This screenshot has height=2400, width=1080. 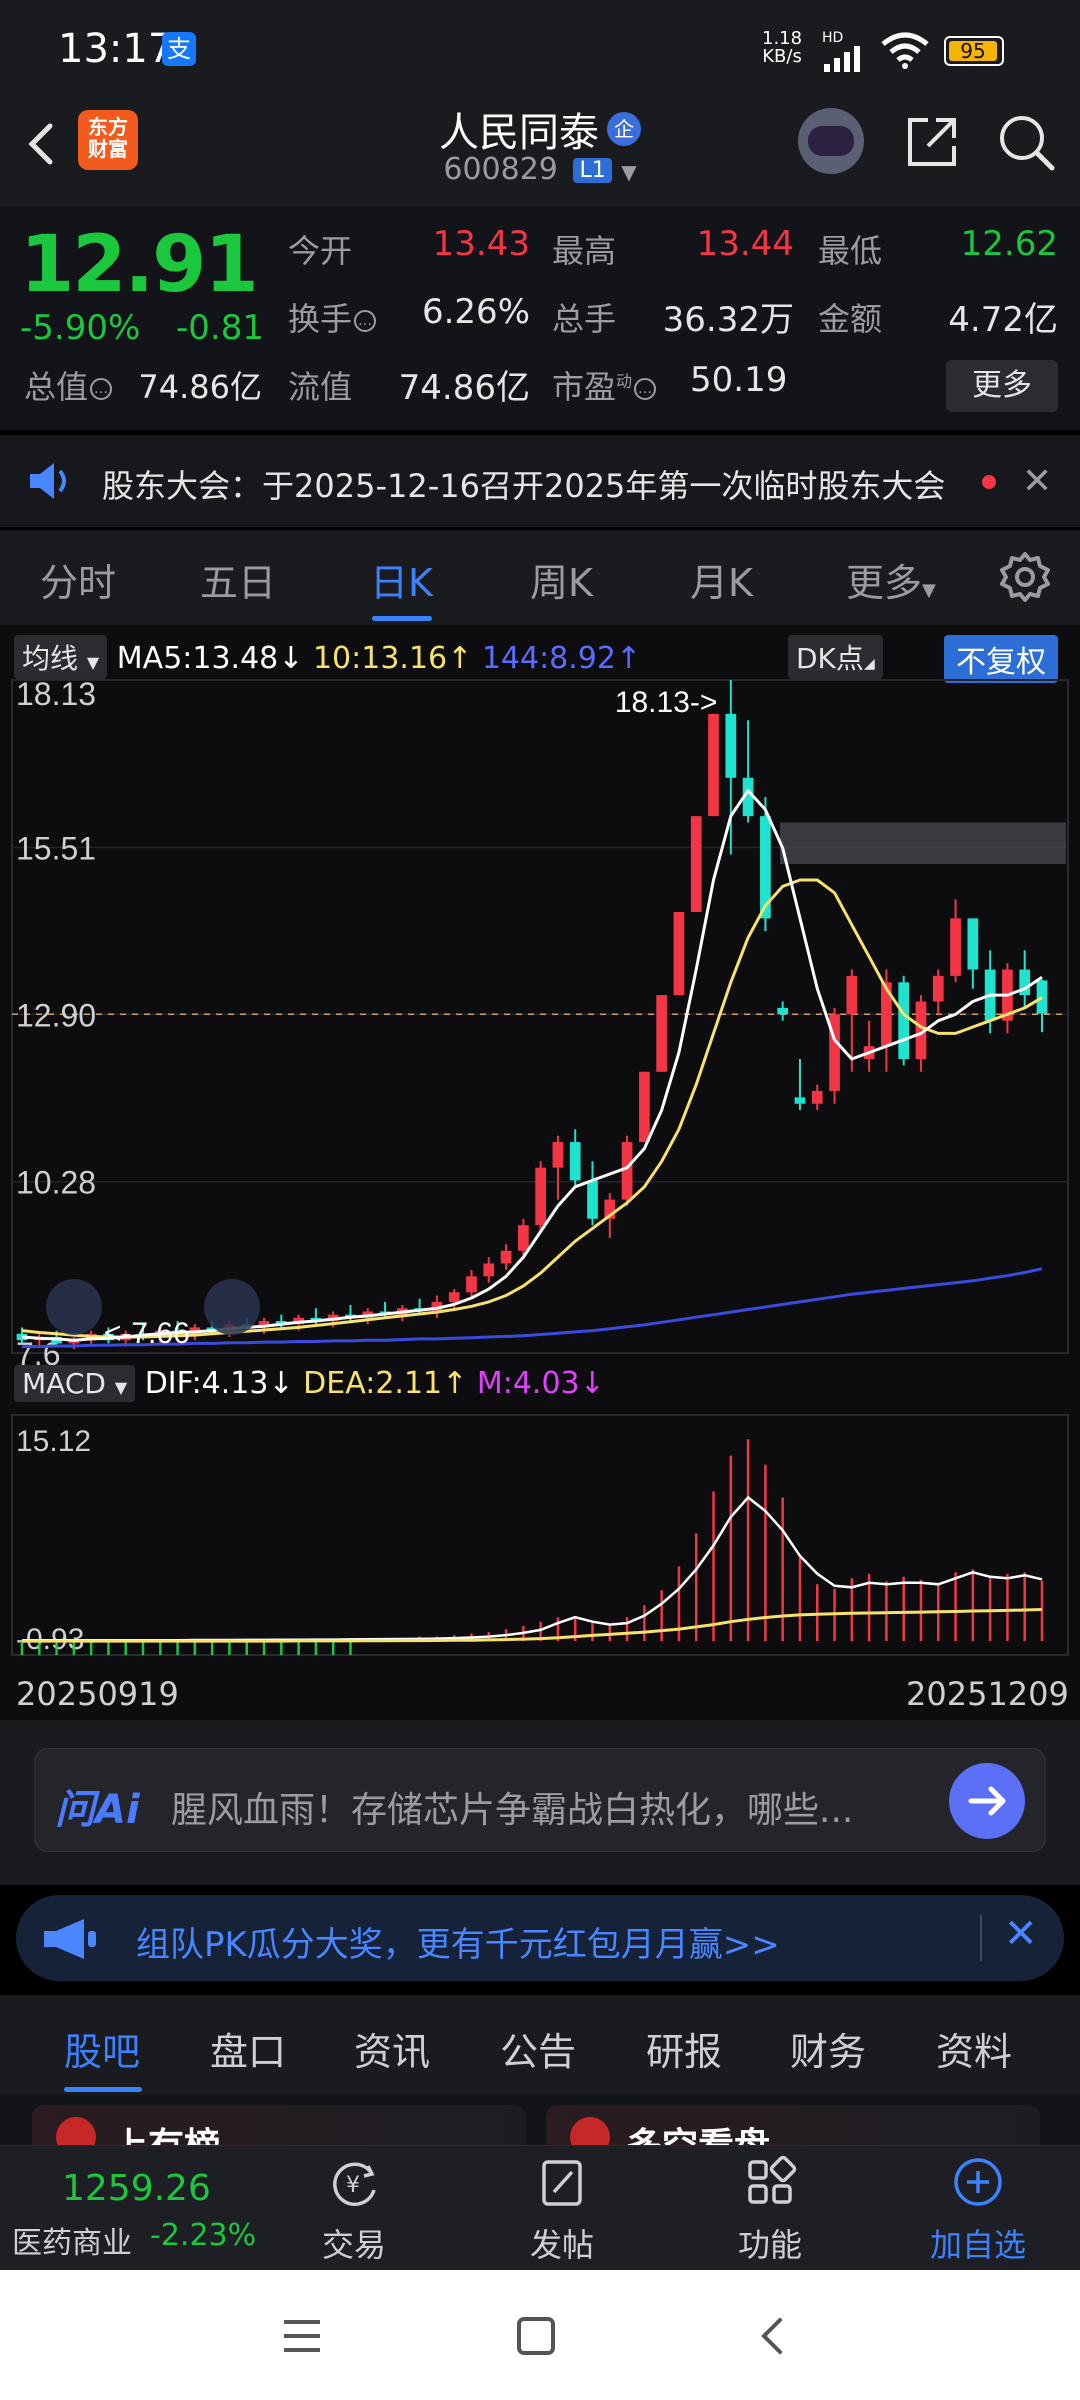 What do you see at coordinates (48, 481) in the screenshot?
I see `speaker-icon` at bounding box center [48, 481].